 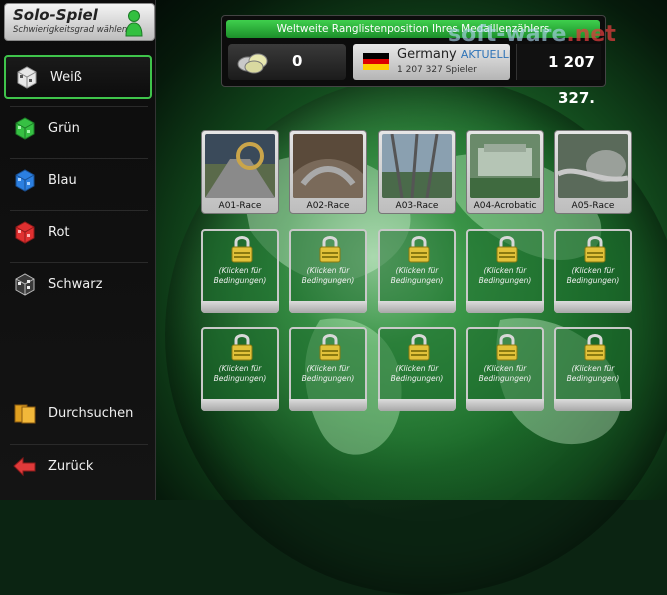 I want to click on track-card-a05: A05-Race, so click(x=593, y=172).